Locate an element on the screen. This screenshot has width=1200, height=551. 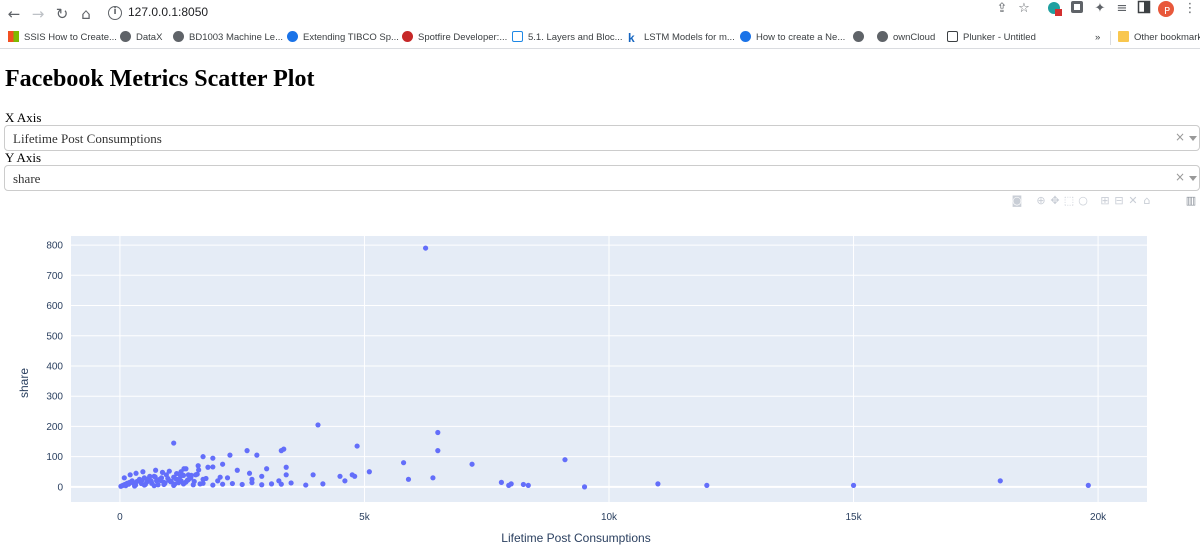
extension-icon is located at coordinates (1054, 9).